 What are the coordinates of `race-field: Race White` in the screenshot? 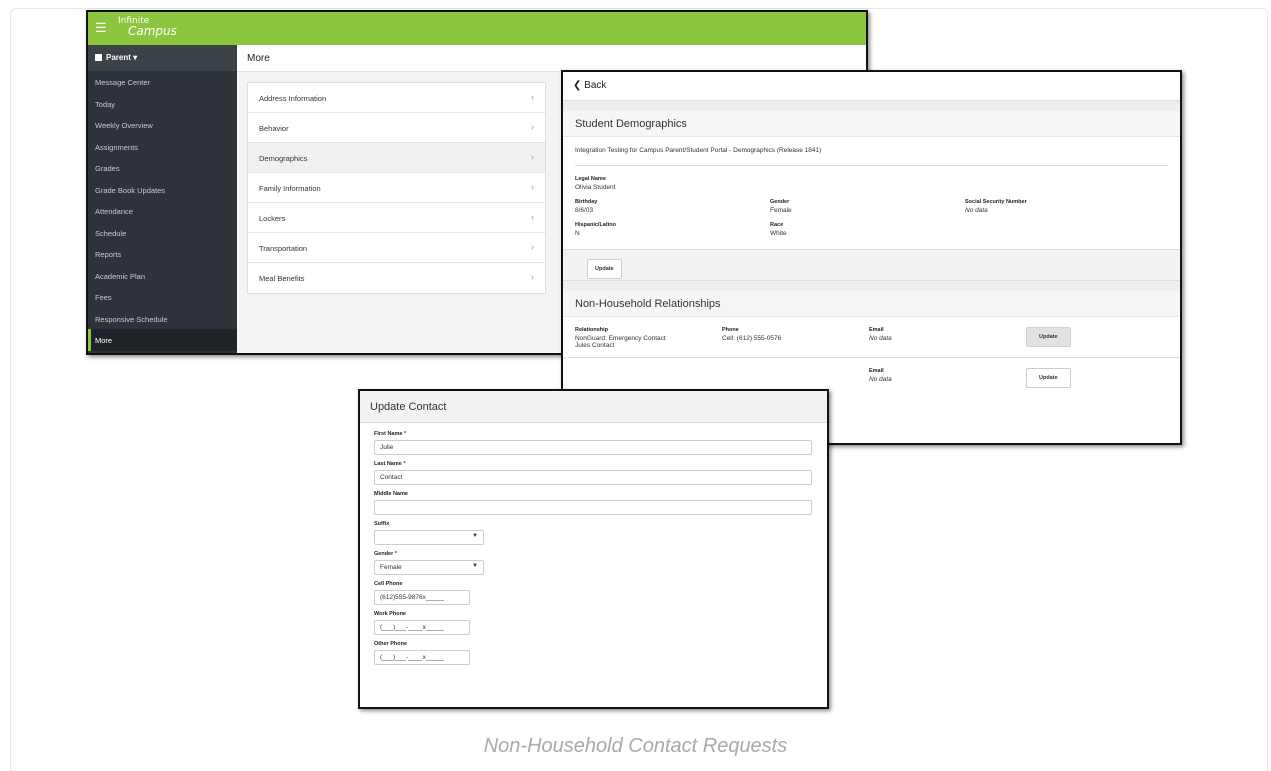 It's located at (867, 229).